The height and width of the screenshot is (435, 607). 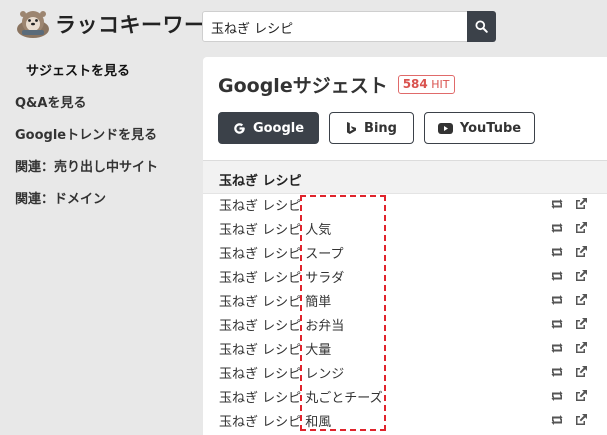 What do you see at coordinates (335, 26) in the screenshot?
I see `search-input: 玉ねぎ レシピ` at bounding box center [335, 26].